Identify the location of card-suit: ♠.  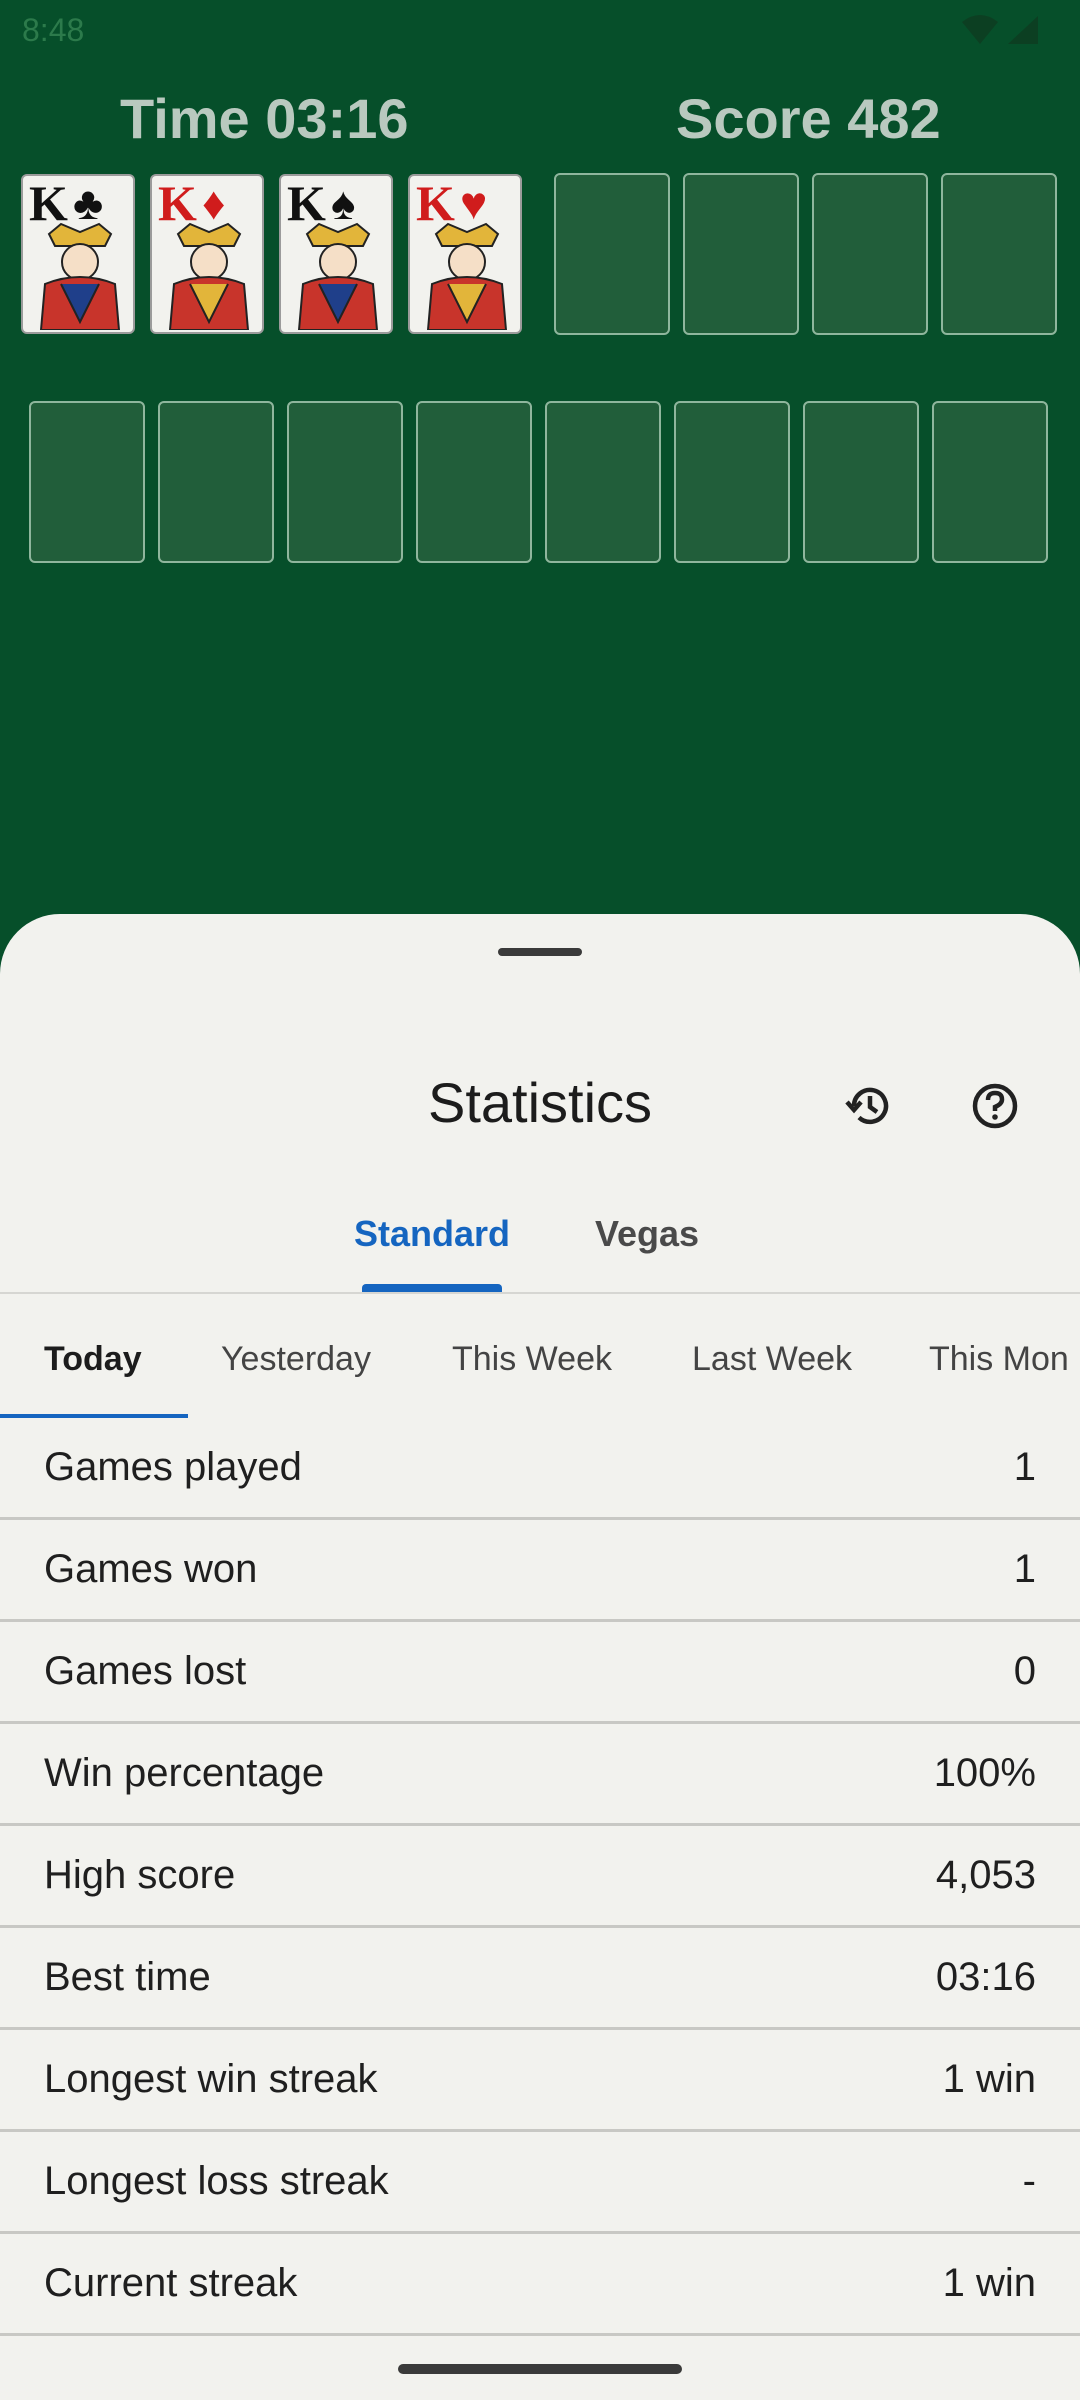
(343, 203).